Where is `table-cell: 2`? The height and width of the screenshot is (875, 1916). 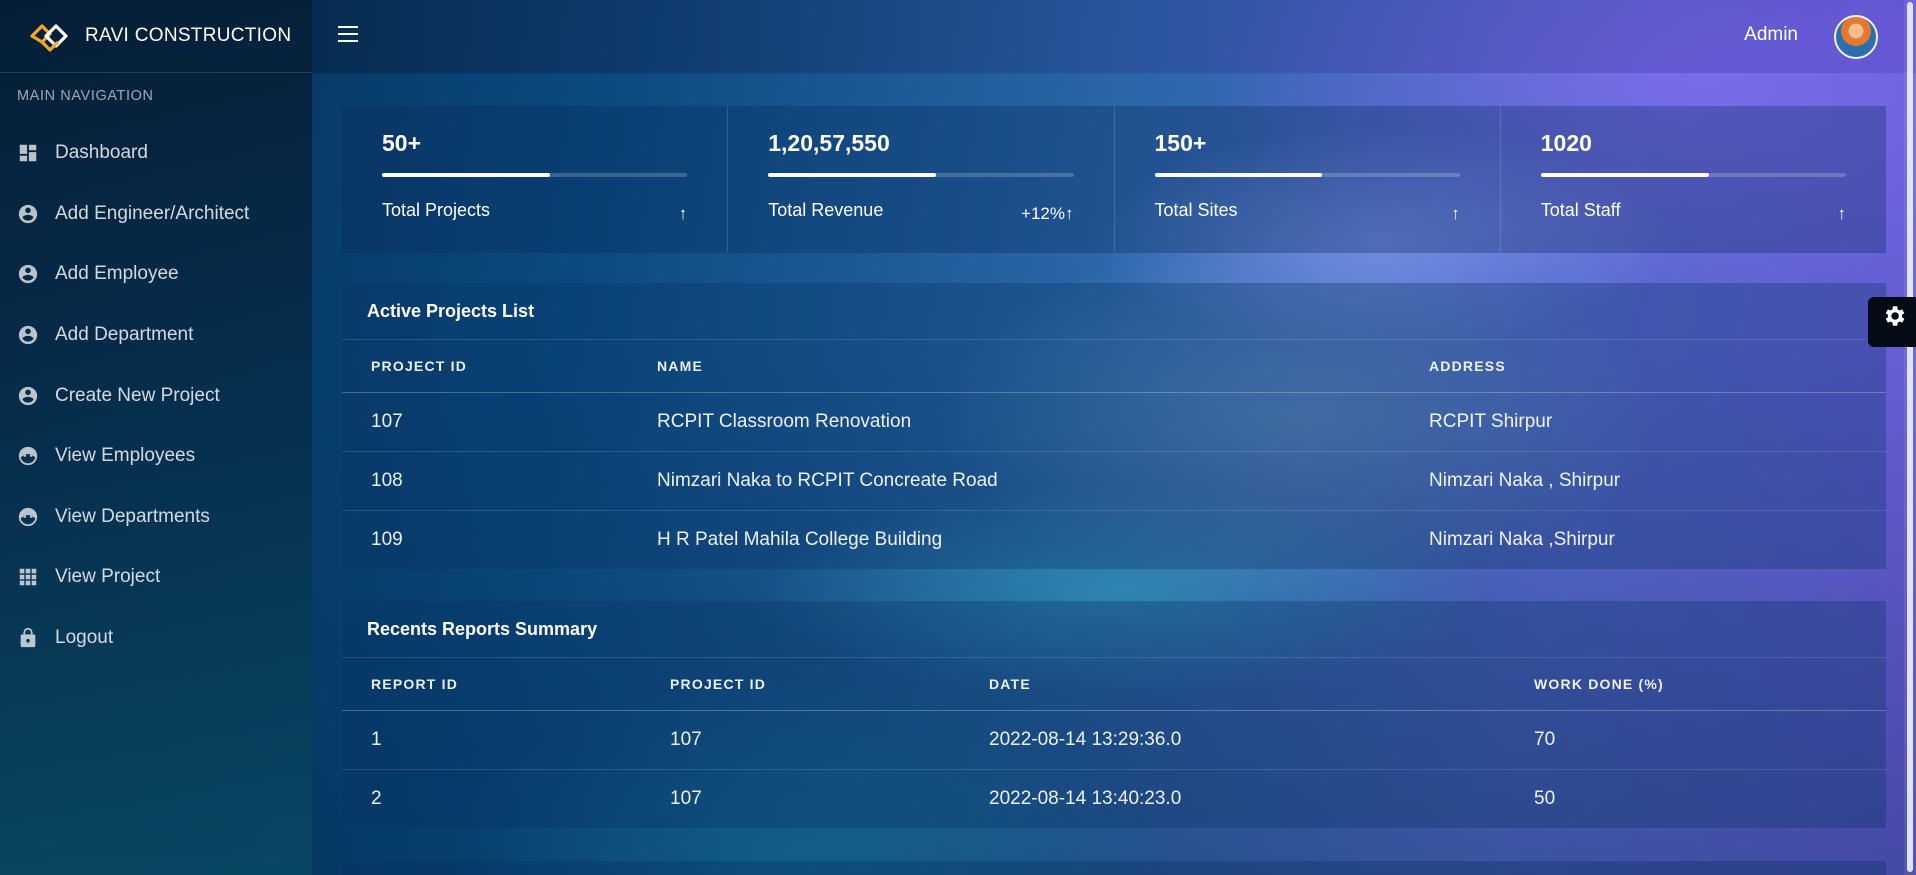
table-cell: 2 is located at coordinates (376, 798).